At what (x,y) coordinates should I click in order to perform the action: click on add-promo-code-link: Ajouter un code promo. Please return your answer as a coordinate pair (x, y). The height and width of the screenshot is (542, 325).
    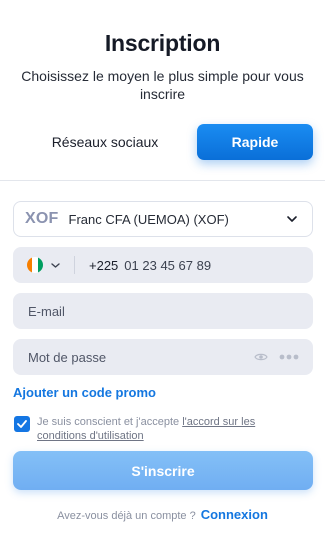
    Looking at the image, I should click on (84, 392).